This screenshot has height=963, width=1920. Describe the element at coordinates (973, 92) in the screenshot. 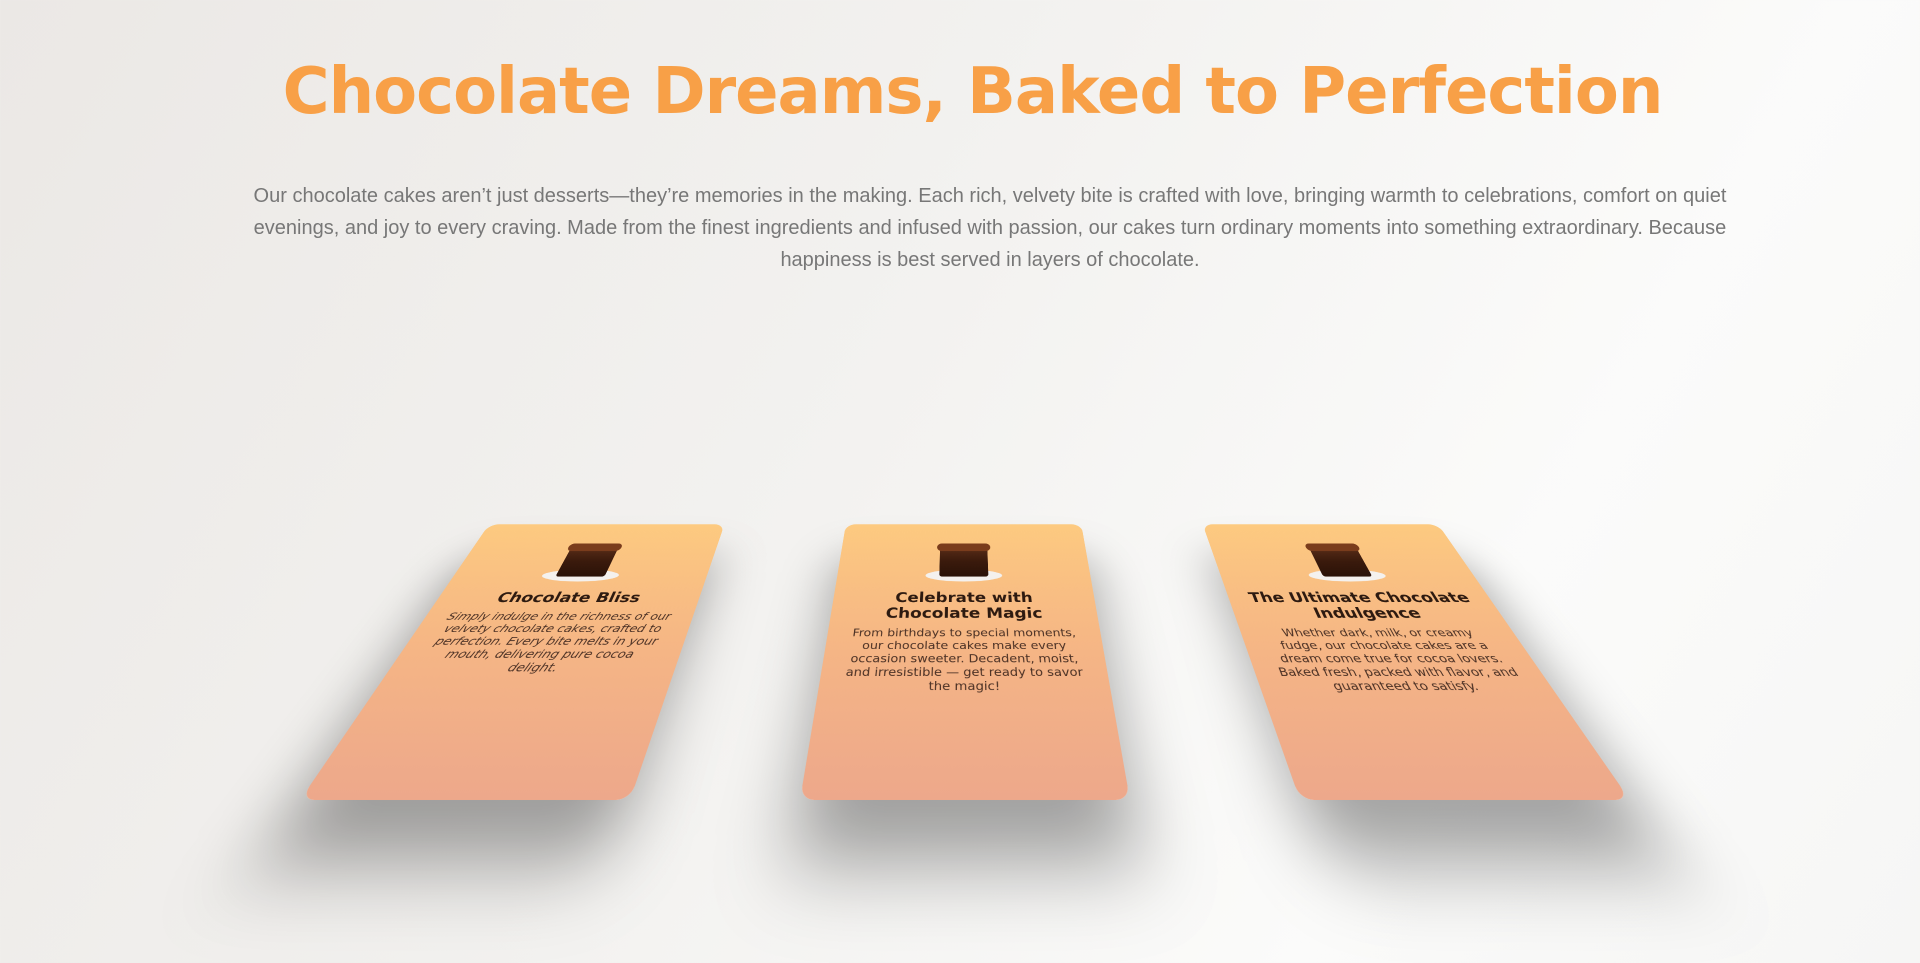

I see `page-title: Chocolate Dreams, Baked to Perfection` at that location.